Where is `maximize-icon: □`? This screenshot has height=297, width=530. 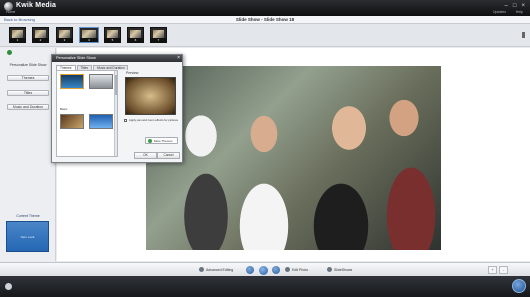
maximize-icon: □ is located at coordinates (515, 6).